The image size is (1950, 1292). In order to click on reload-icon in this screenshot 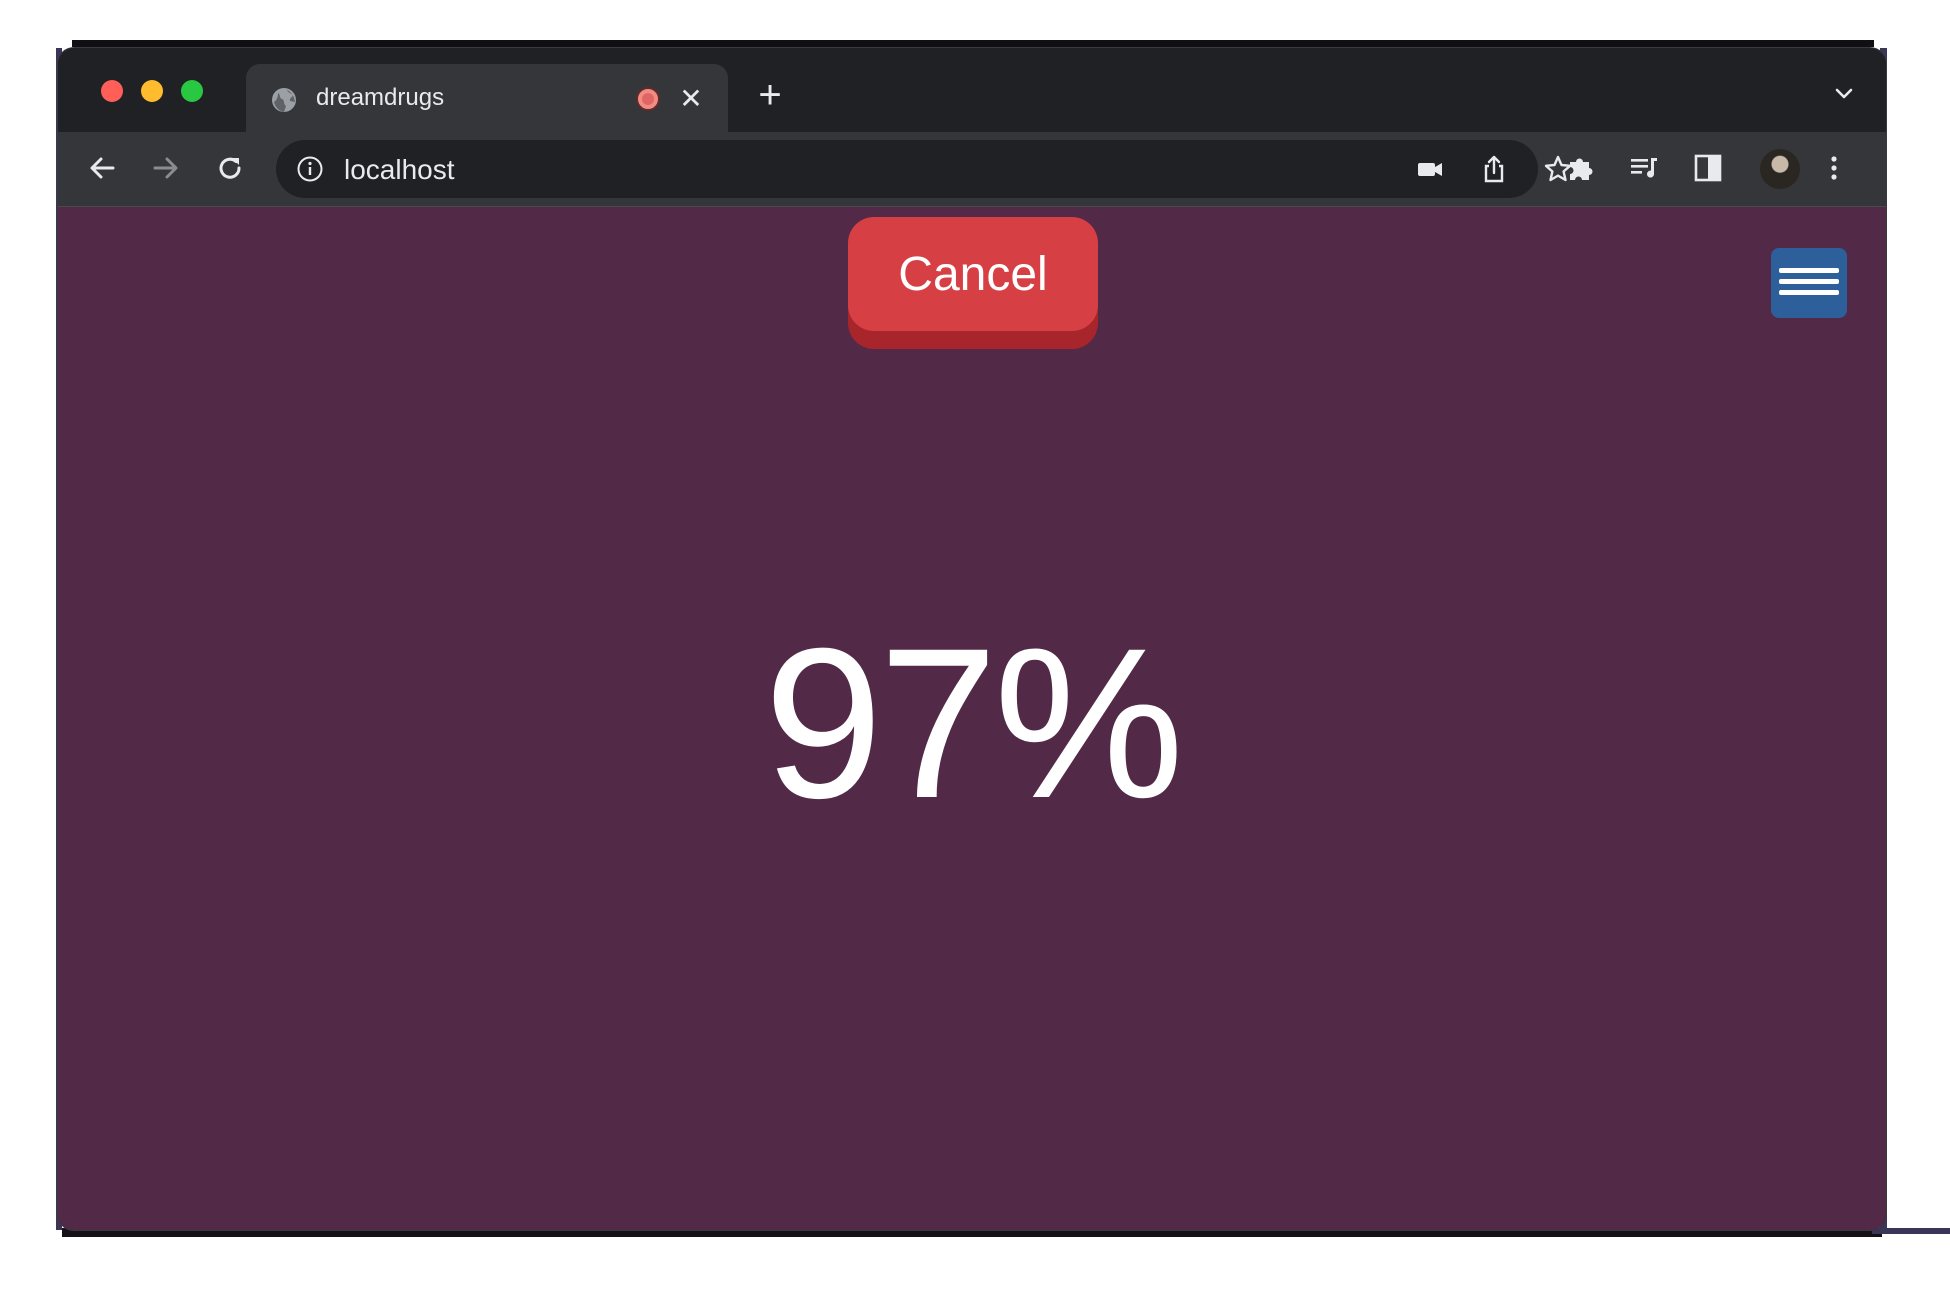, I will do `click(230, 168)`.